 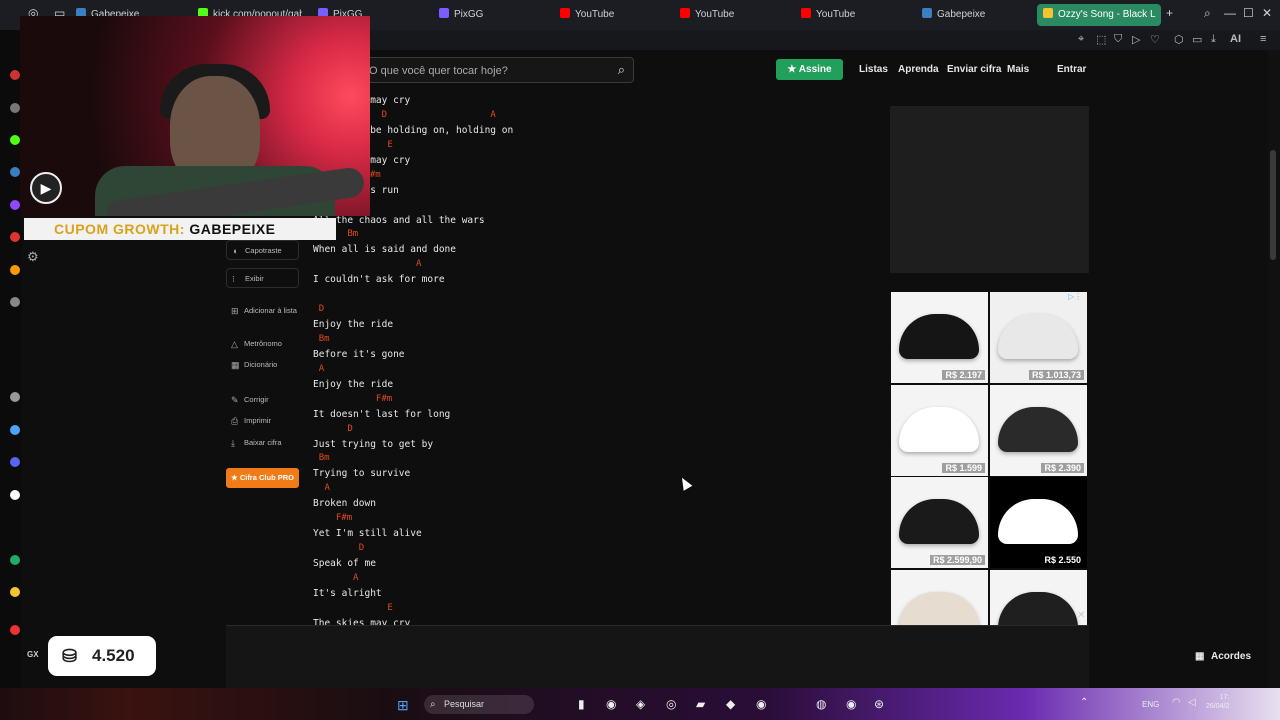 I want to click on extensions-icon: ⬡, so click(x=1179, y=39).